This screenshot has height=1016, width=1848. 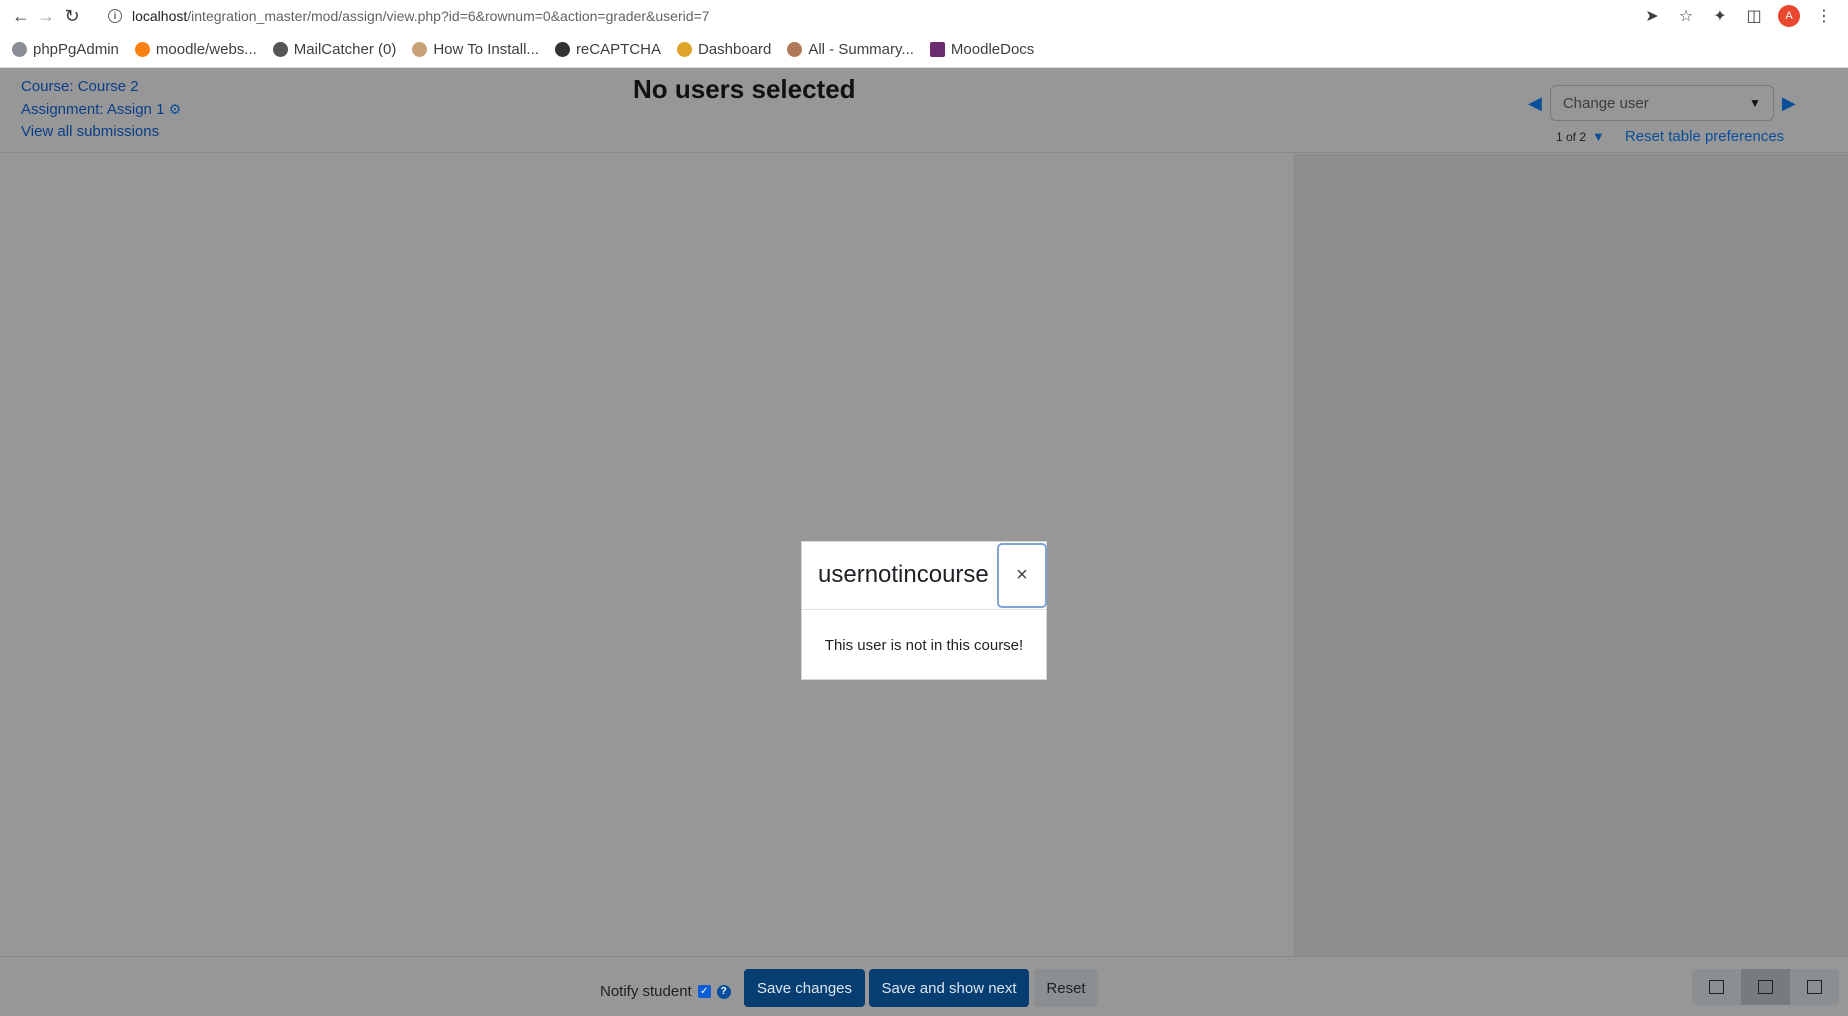 I want to click on modal-message: This user is not in this course!, so click(x=924, y=645).